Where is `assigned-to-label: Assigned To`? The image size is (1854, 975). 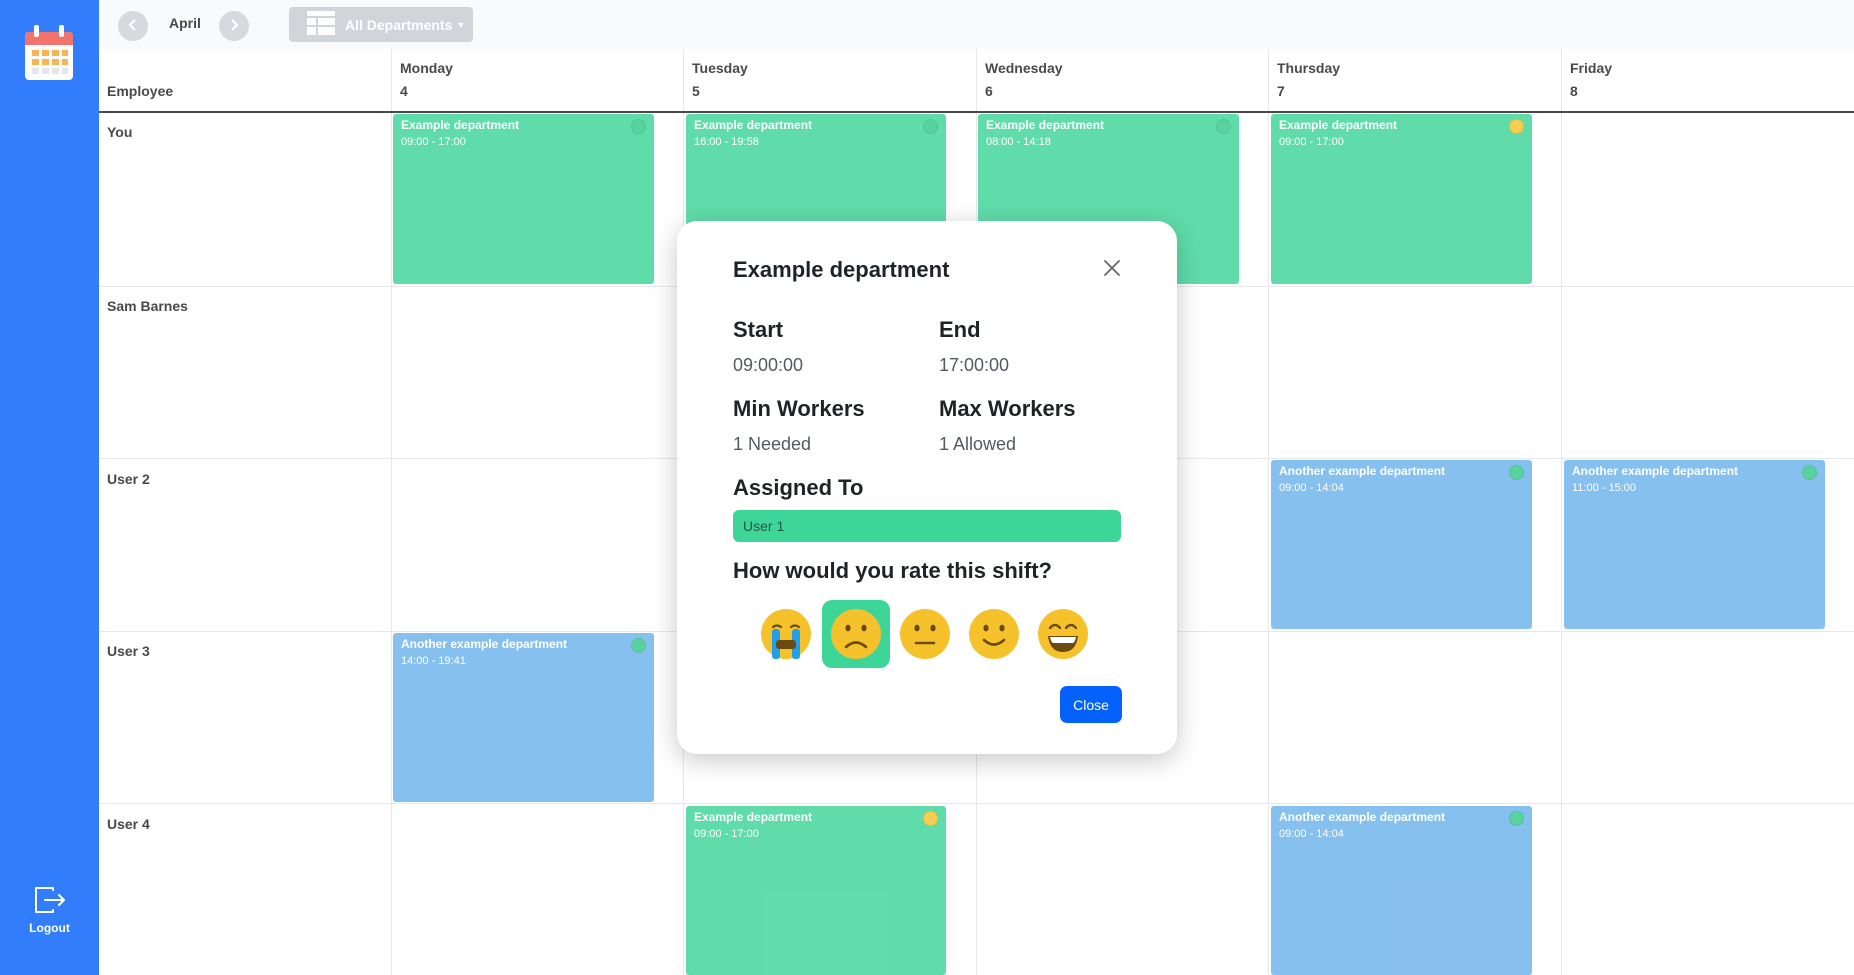 assigned-to-label: Assigned To is located at coordinates (798, 487).